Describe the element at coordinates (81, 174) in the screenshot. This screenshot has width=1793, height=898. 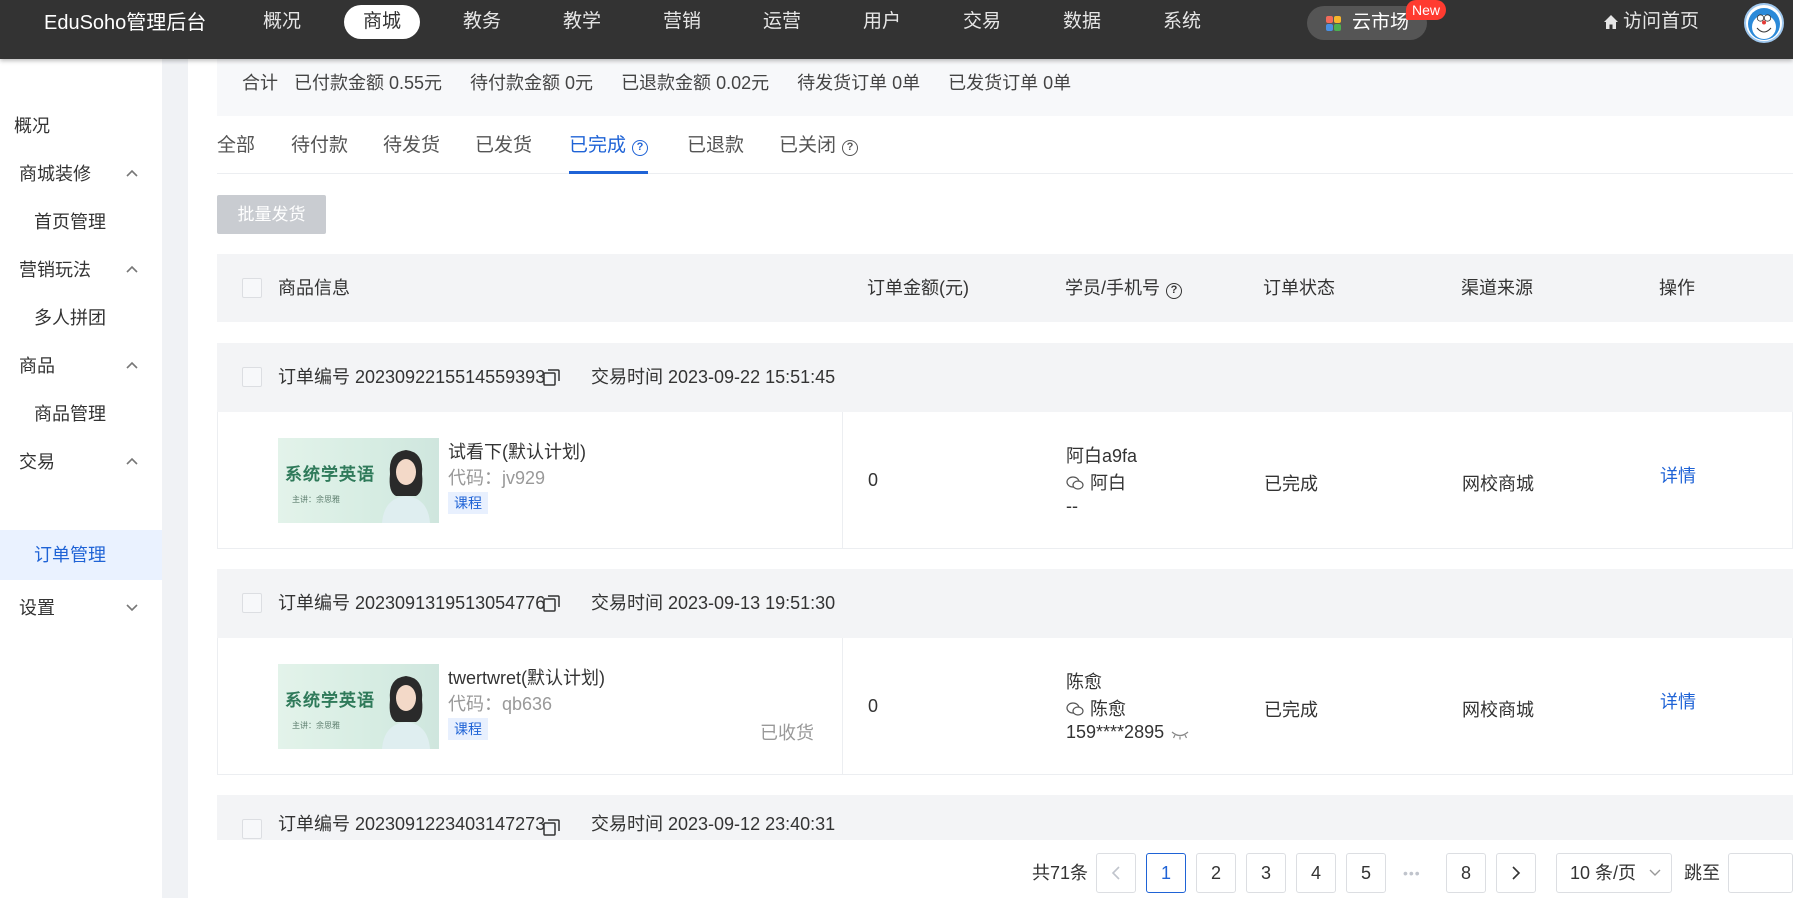
I see `sidebar-group-mall-decor: 商城装修` at that location.